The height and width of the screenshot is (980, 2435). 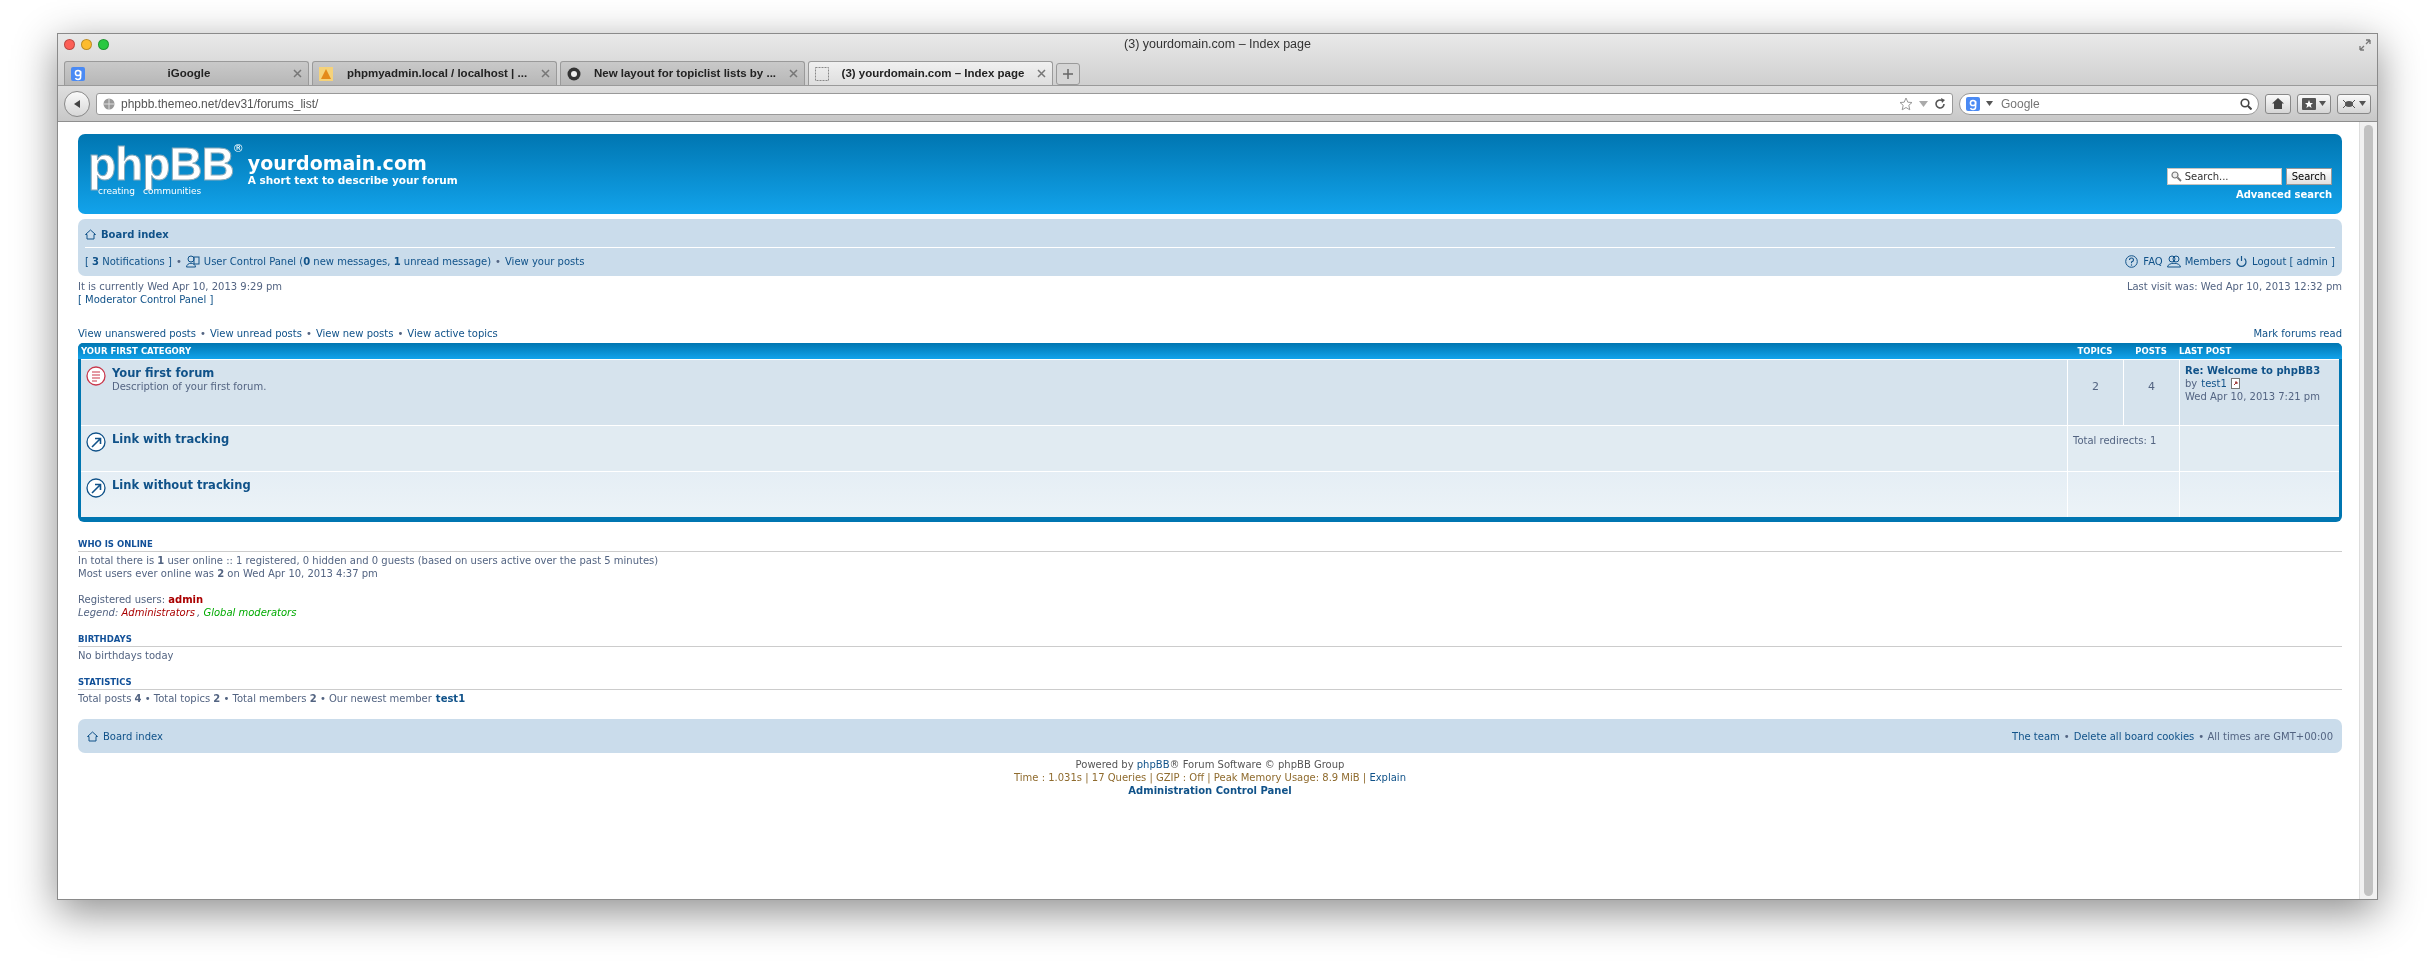 What do you see at coordinates (354, 333) in the screenshot?
I see `quick-link: View new posts` at bounding box center [354, 333].